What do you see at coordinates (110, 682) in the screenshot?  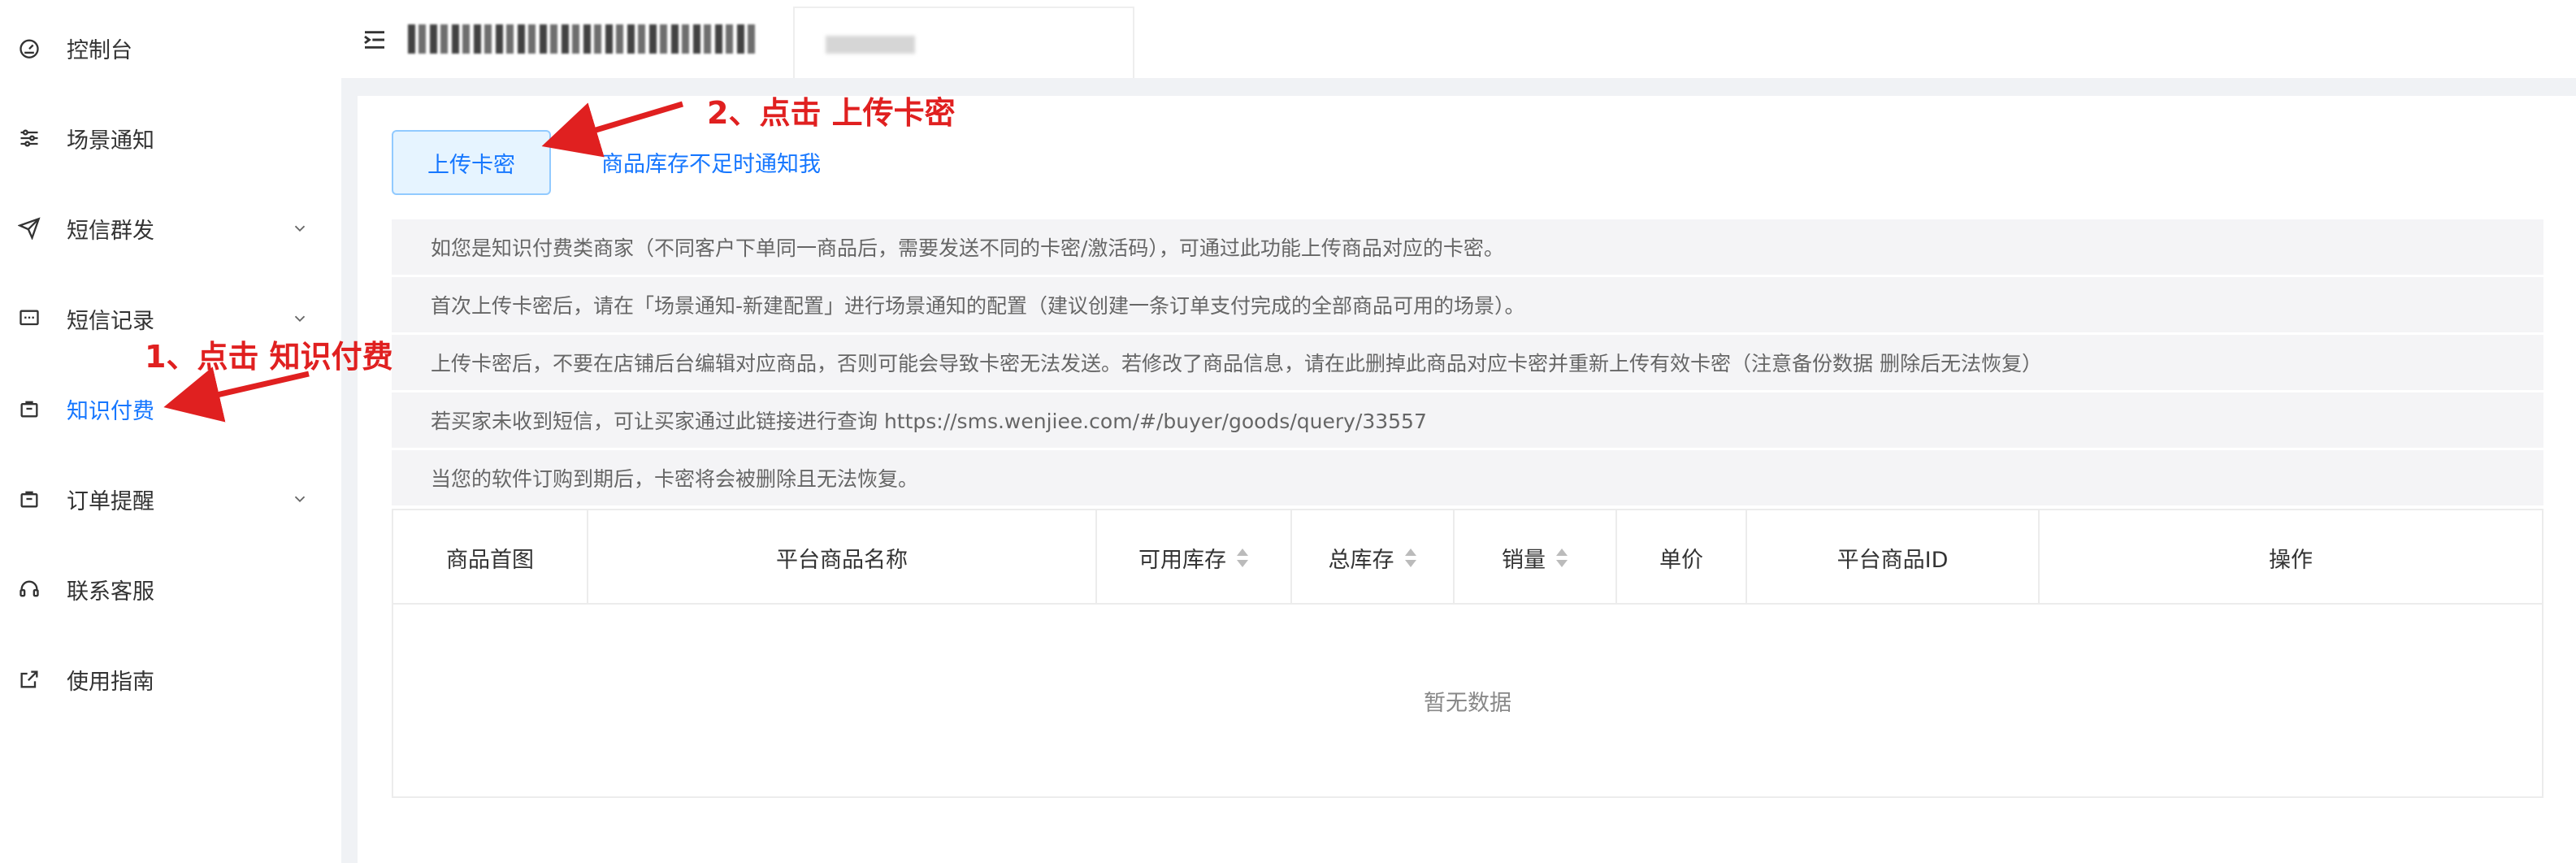 I see `sidebar-item-label: 使用指南` at bounding box center [110, 682].